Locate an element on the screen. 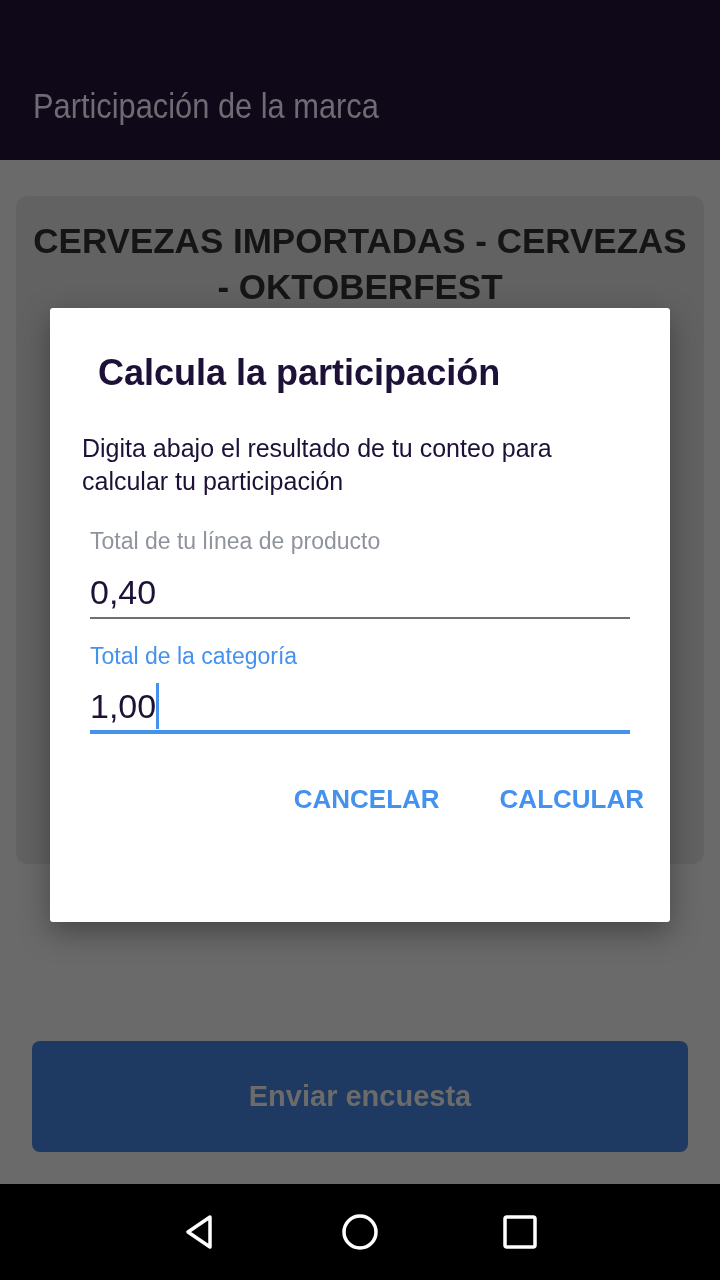  cancel-button: CANCELAR is located at coordinates (366, 799).